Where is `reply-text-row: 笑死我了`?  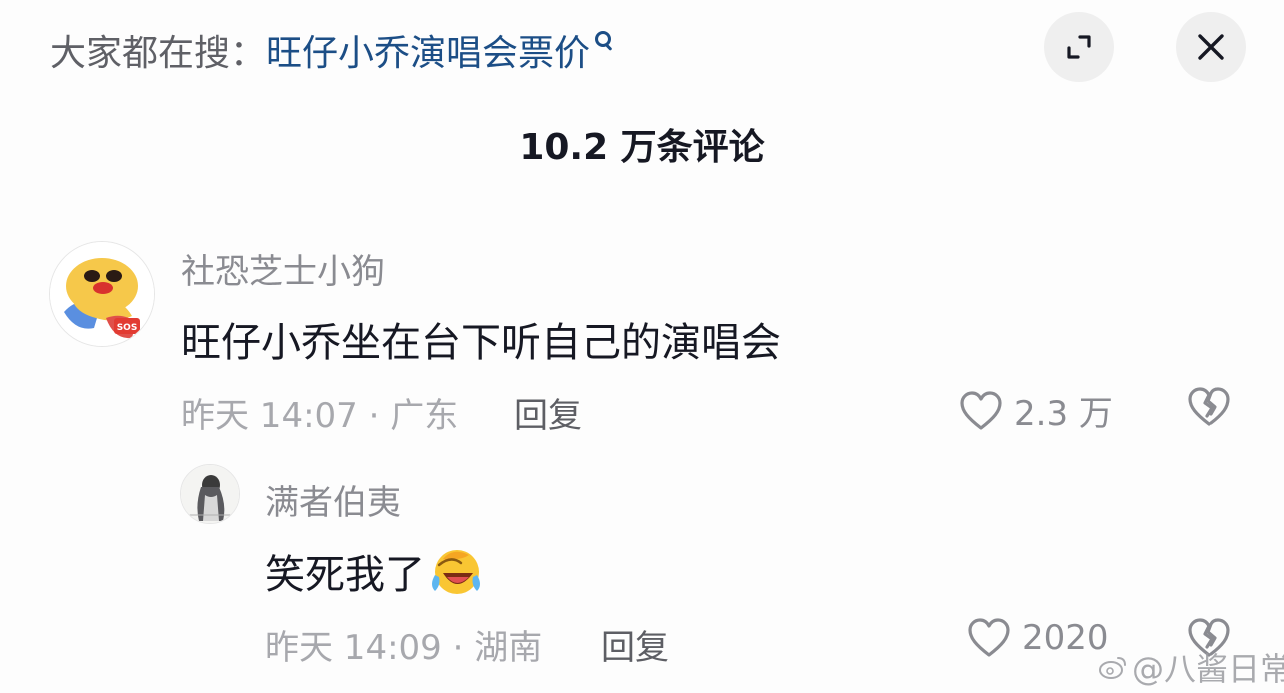 reply-text-row: 笑死我了 is located at coordinates (375, 571).